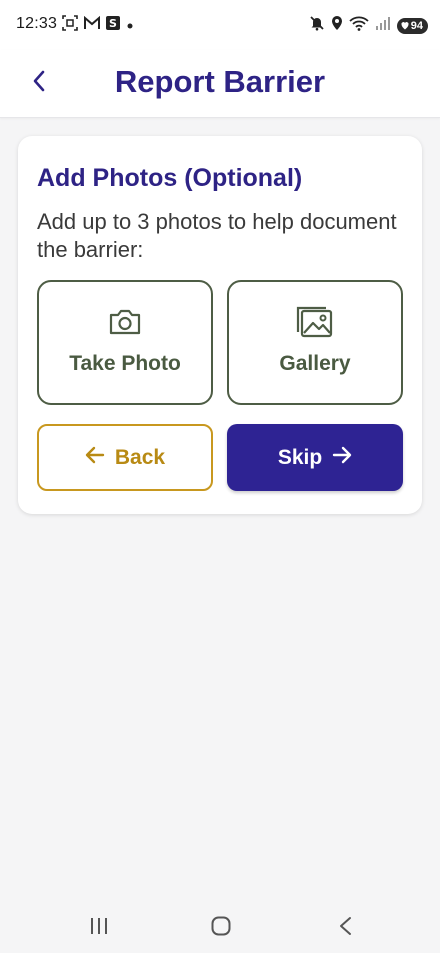 This screenshot has height=953, width=440. Describe the element at coordinates (140, 457) in the screenshot. I see `back-label: Back` at that location.